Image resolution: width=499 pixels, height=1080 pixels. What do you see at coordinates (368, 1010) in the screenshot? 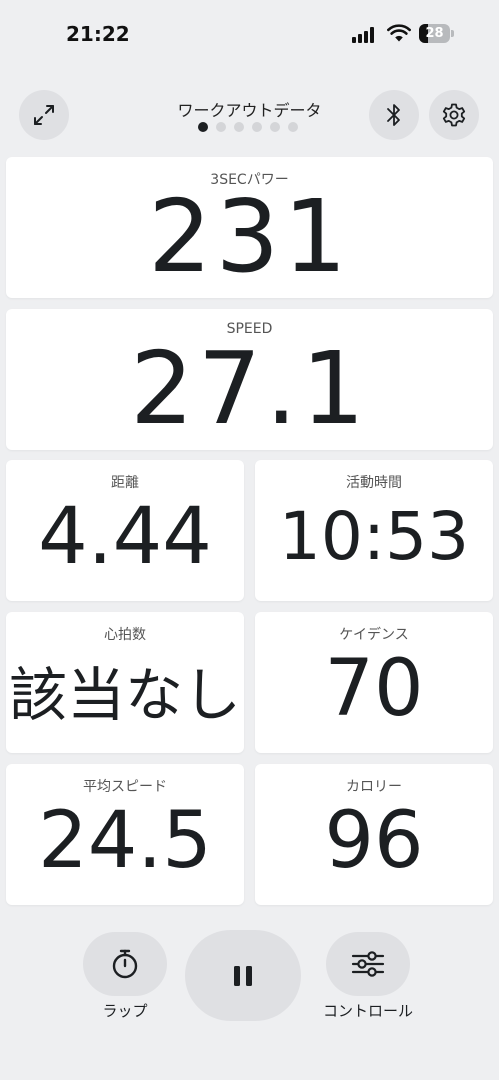
I see `control-label: コントロール` at bounding box center [368, 1010].